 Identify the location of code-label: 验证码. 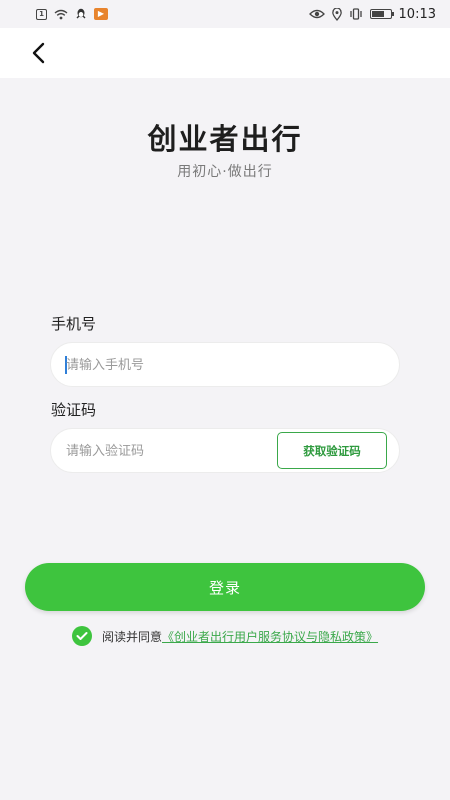
(74, 410).